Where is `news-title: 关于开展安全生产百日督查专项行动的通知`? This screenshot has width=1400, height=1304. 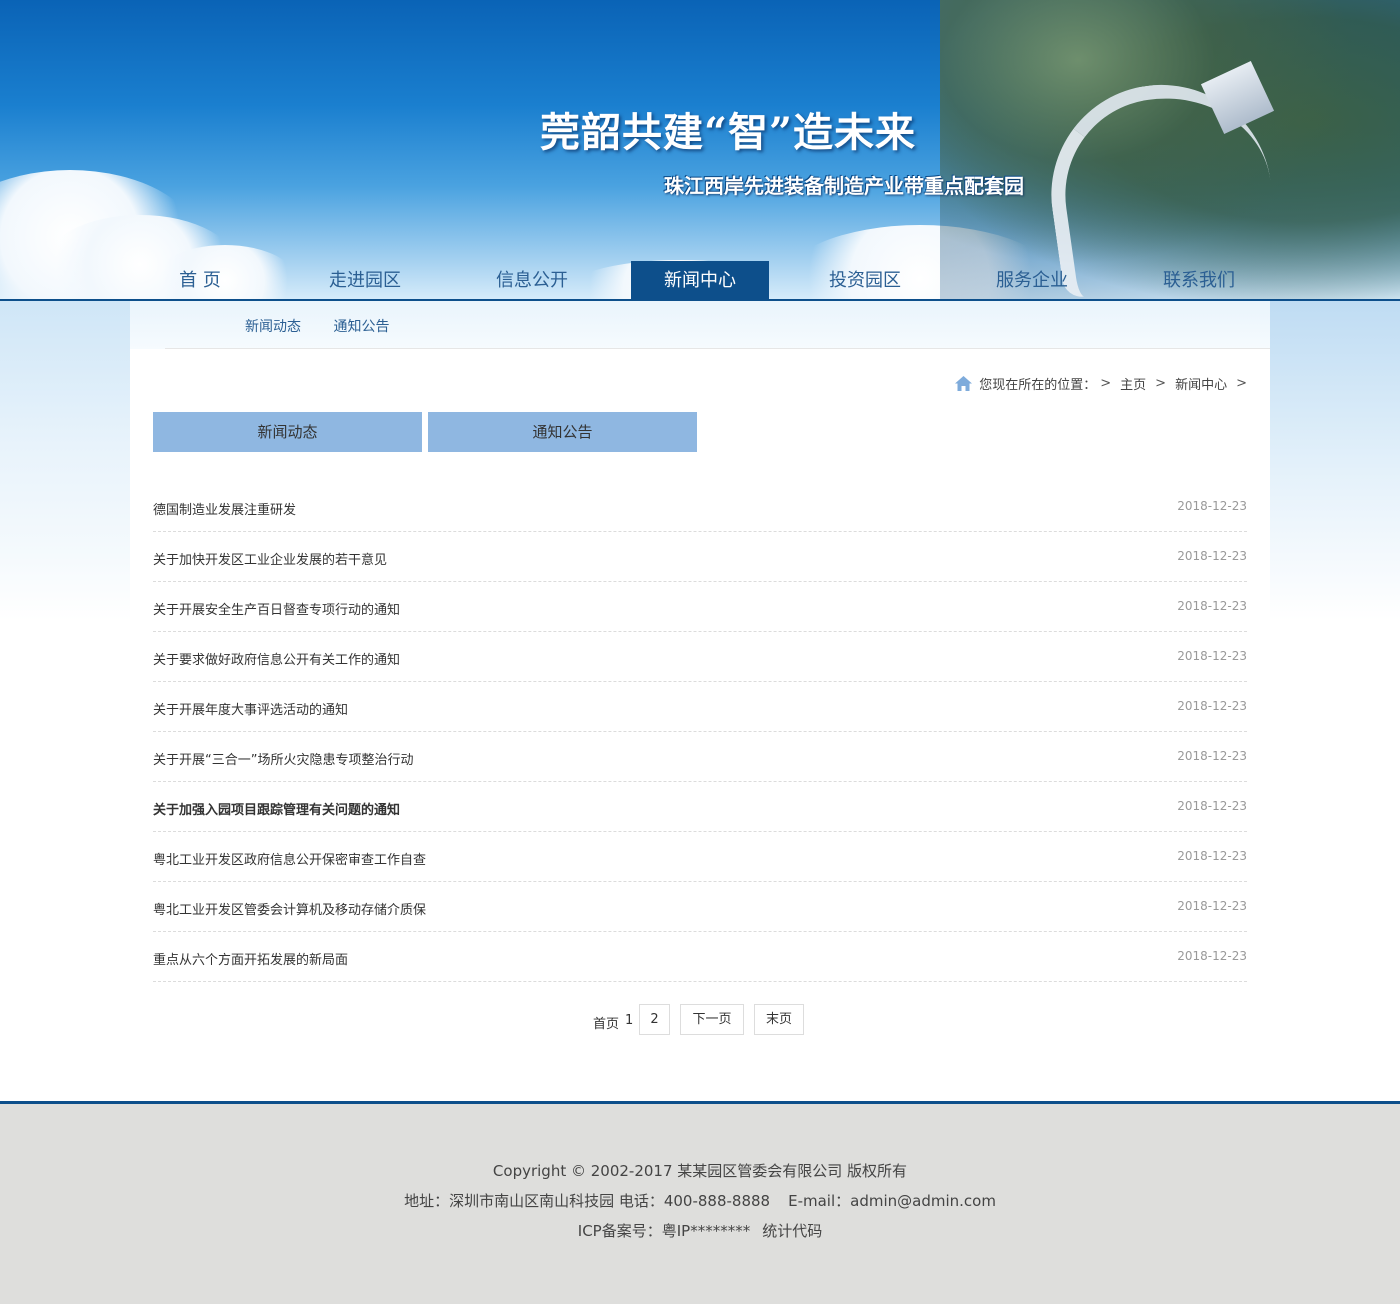
news-title: 关于开展安全生产百日督查专项行动的通知 is located at coordinates (276, 608).